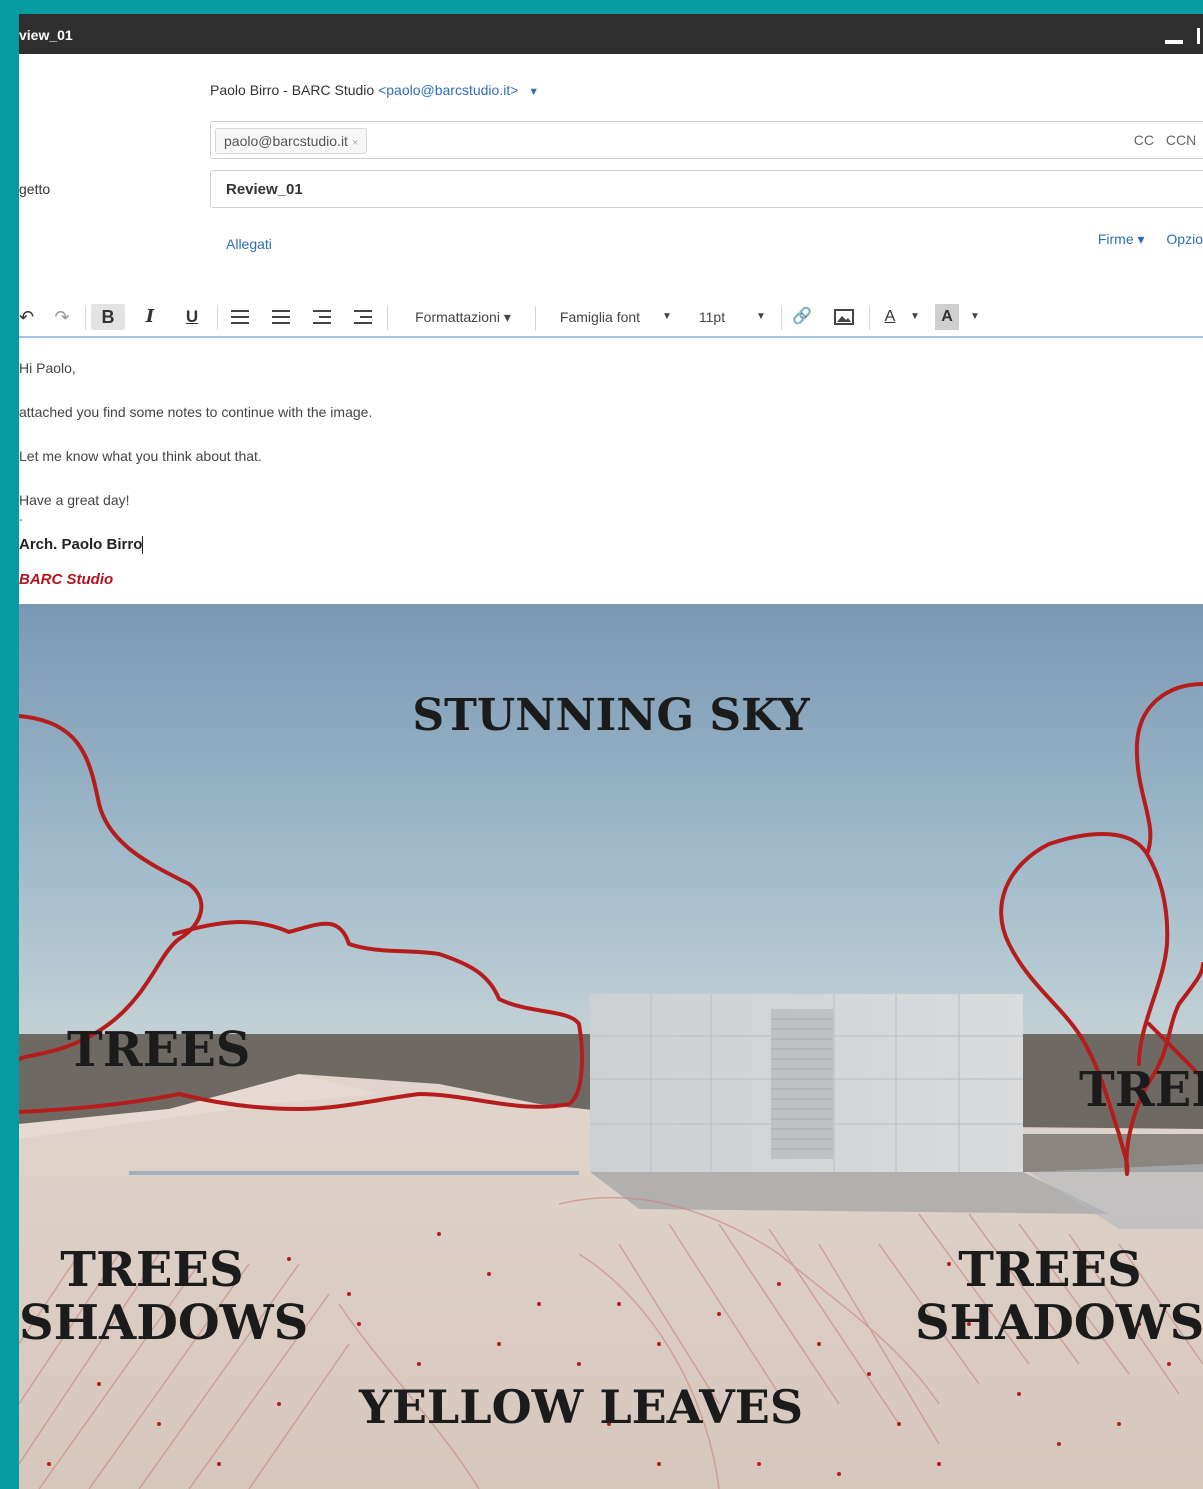  I want to click on annotation-shadows-right: TREES SHADOWS, so click(1059, 1296).